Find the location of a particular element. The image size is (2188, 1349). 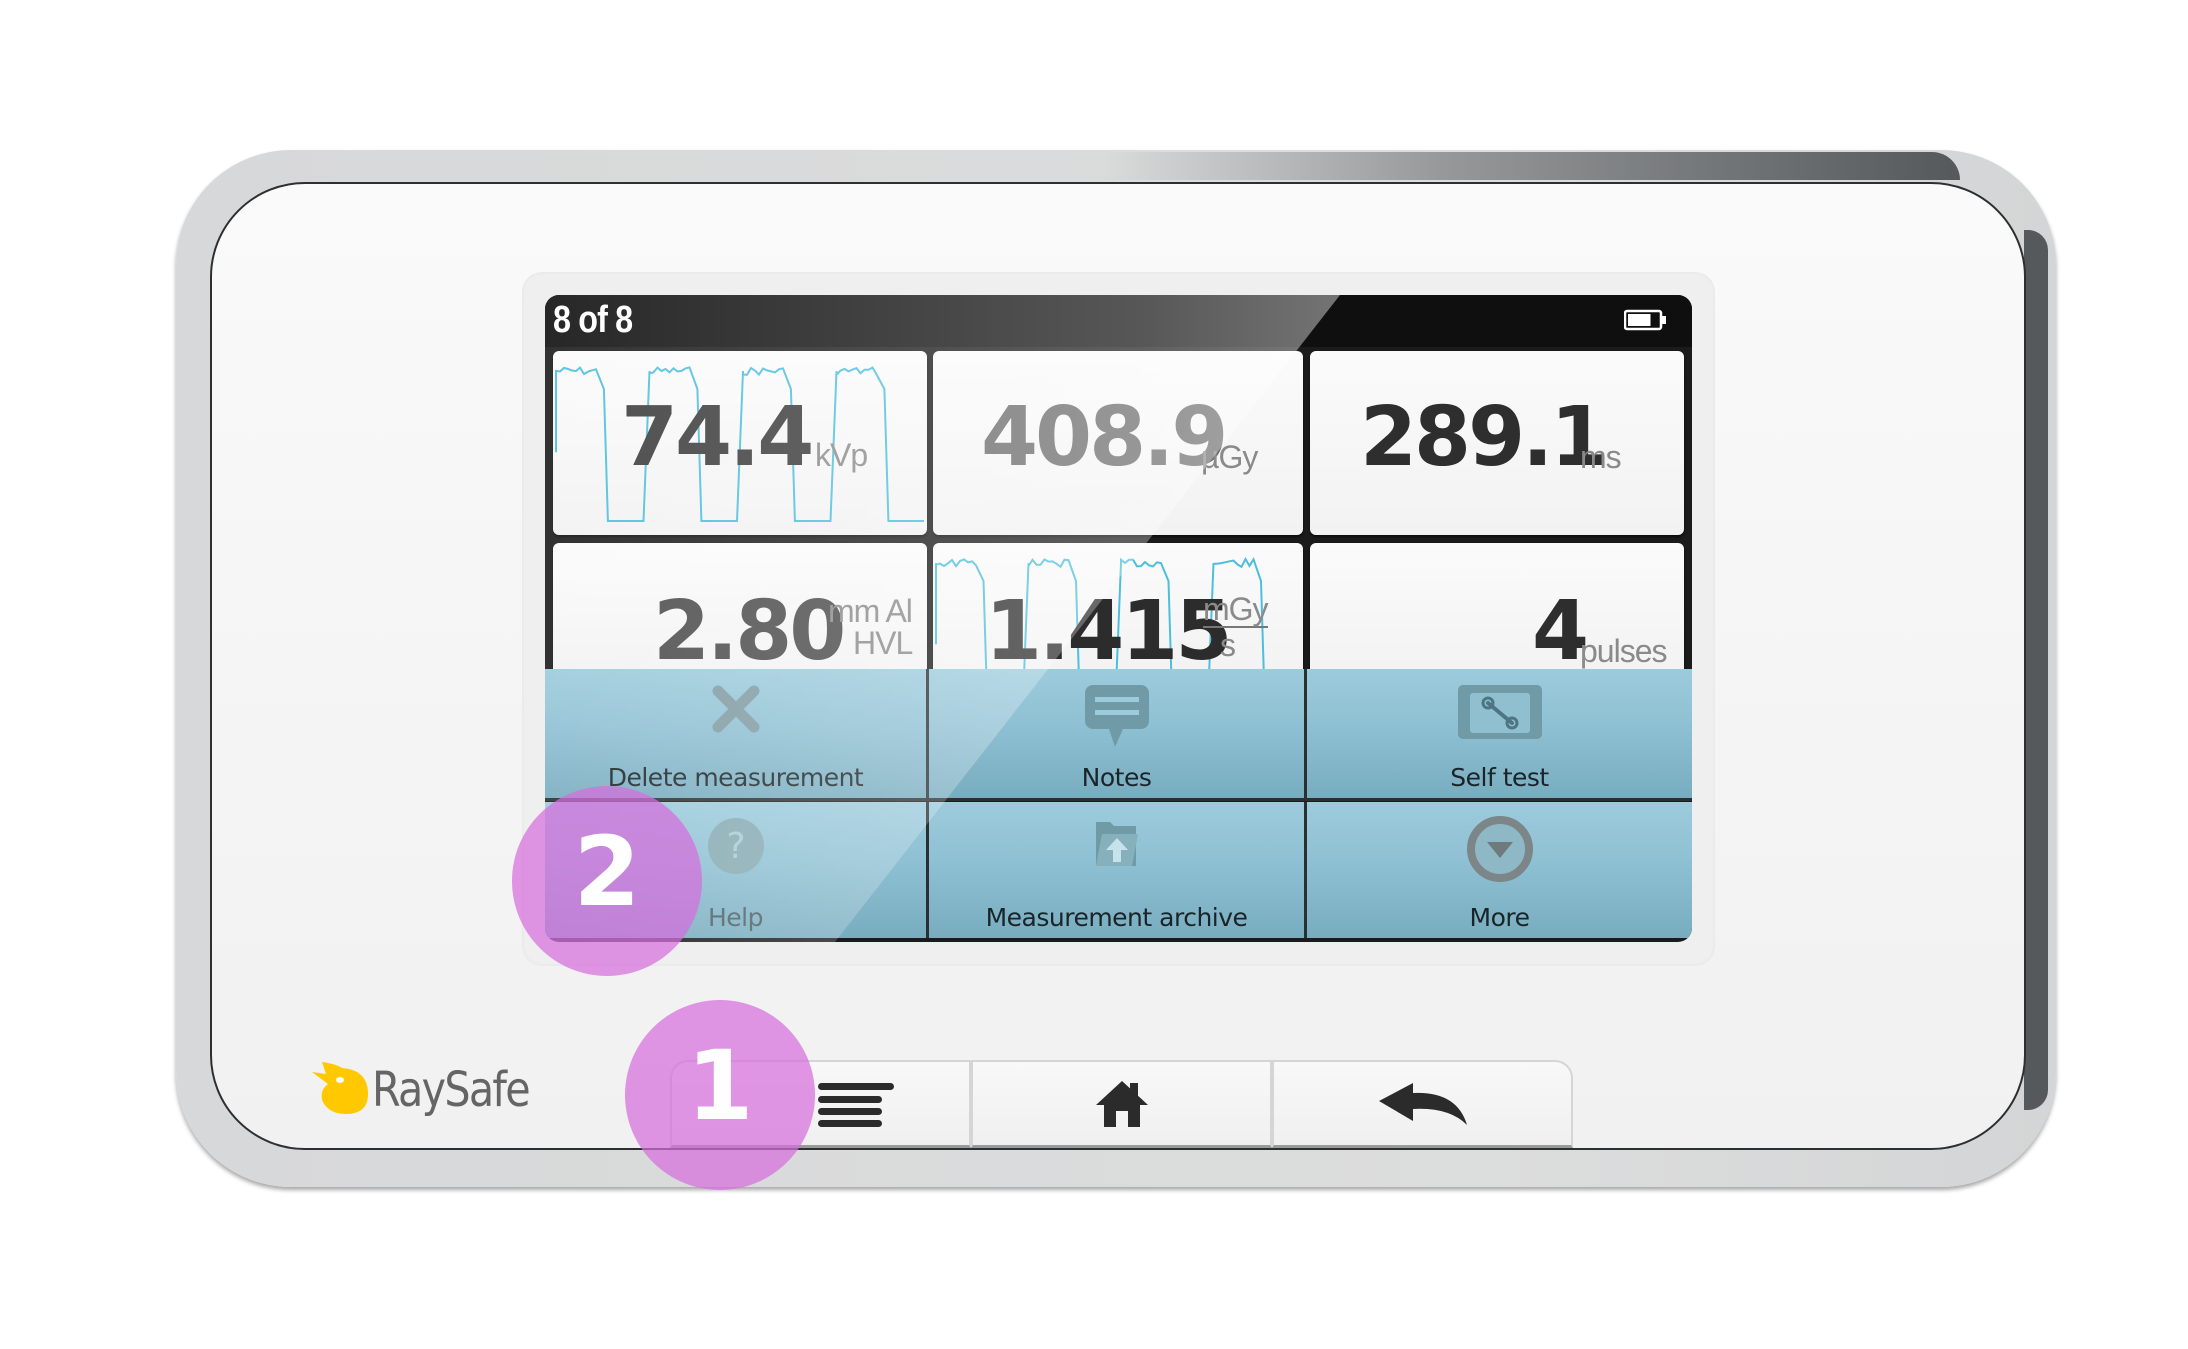

hw-home-button is located at coordinates (1121, 1104).